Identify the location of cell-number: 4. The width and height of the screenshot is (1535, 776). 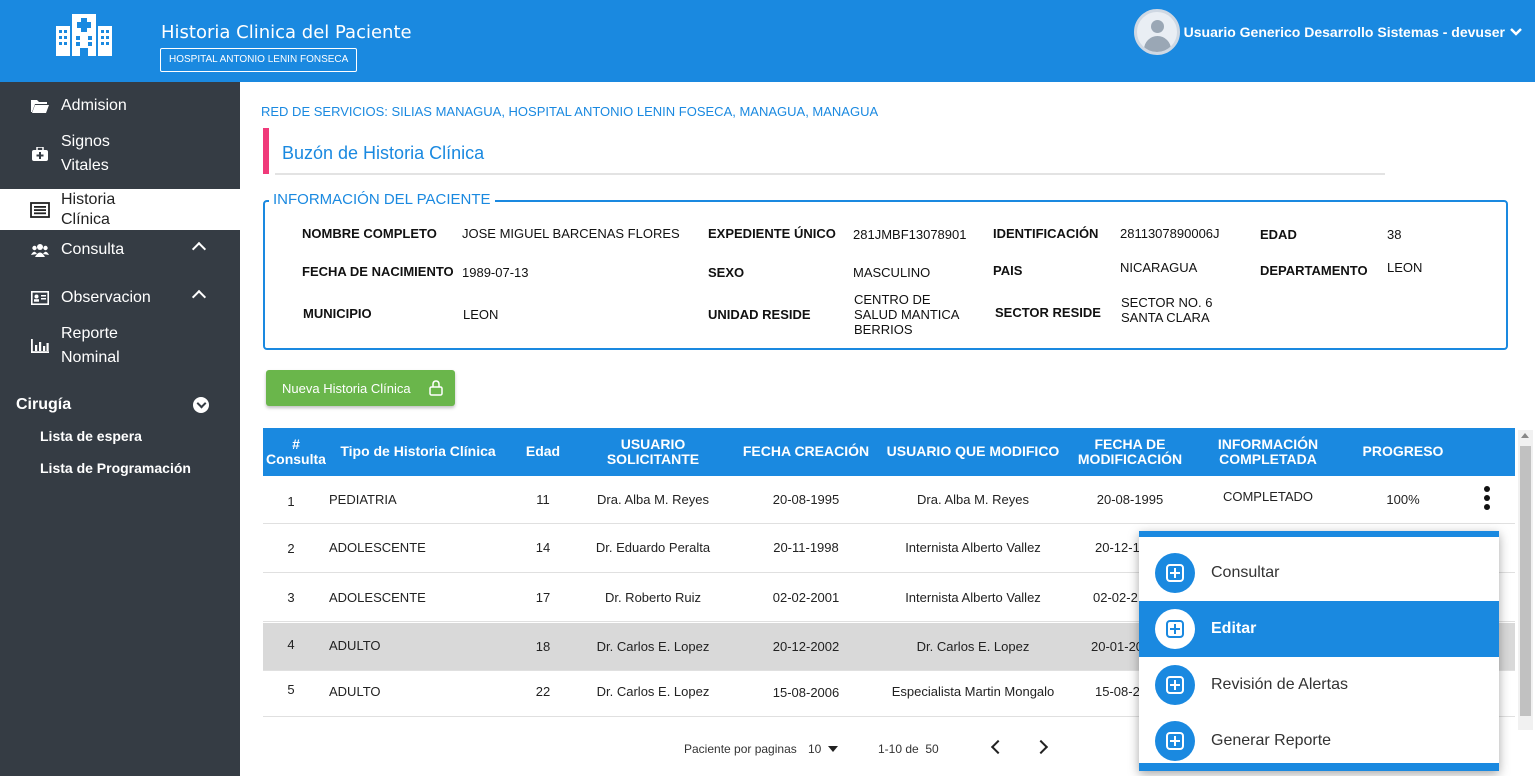
(291, 644).